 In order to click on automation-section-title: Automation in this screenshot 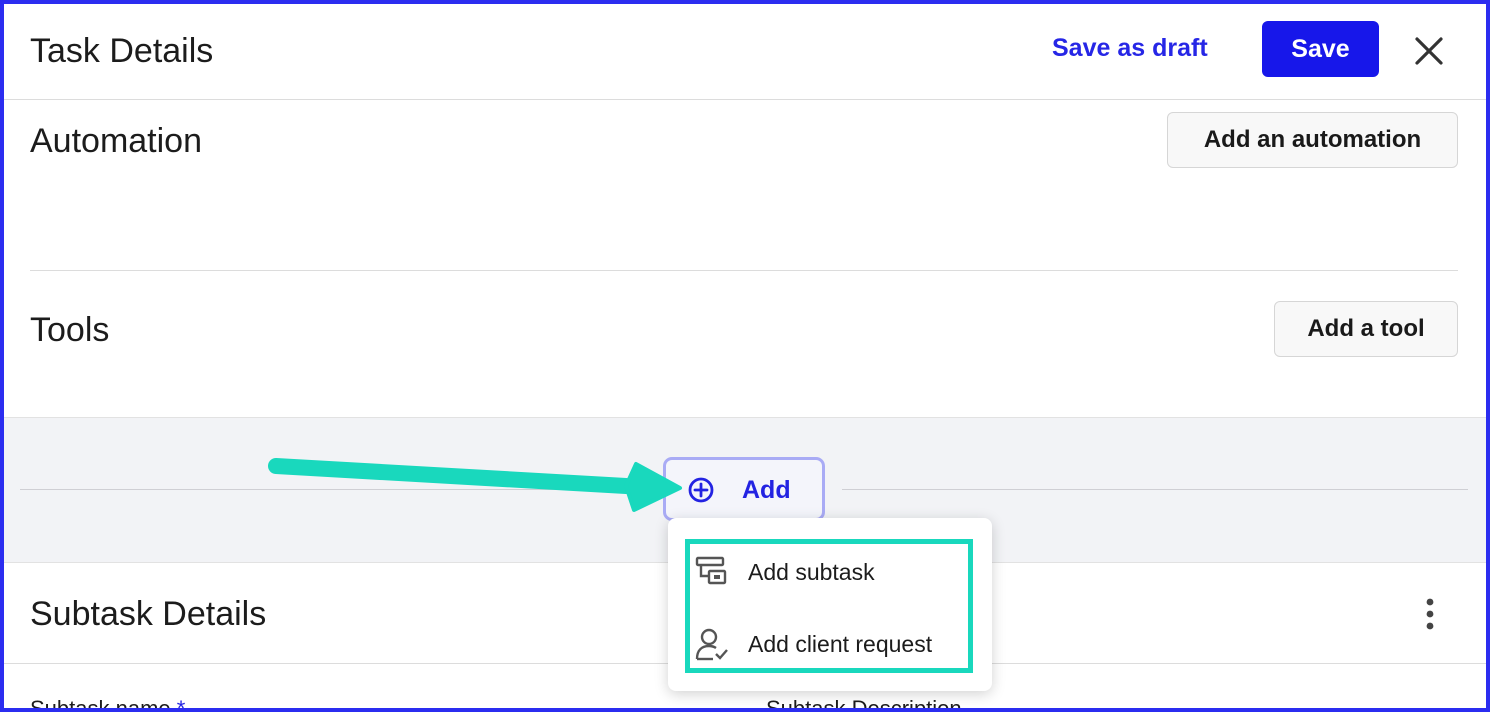, I will do `click(116, 141)`.